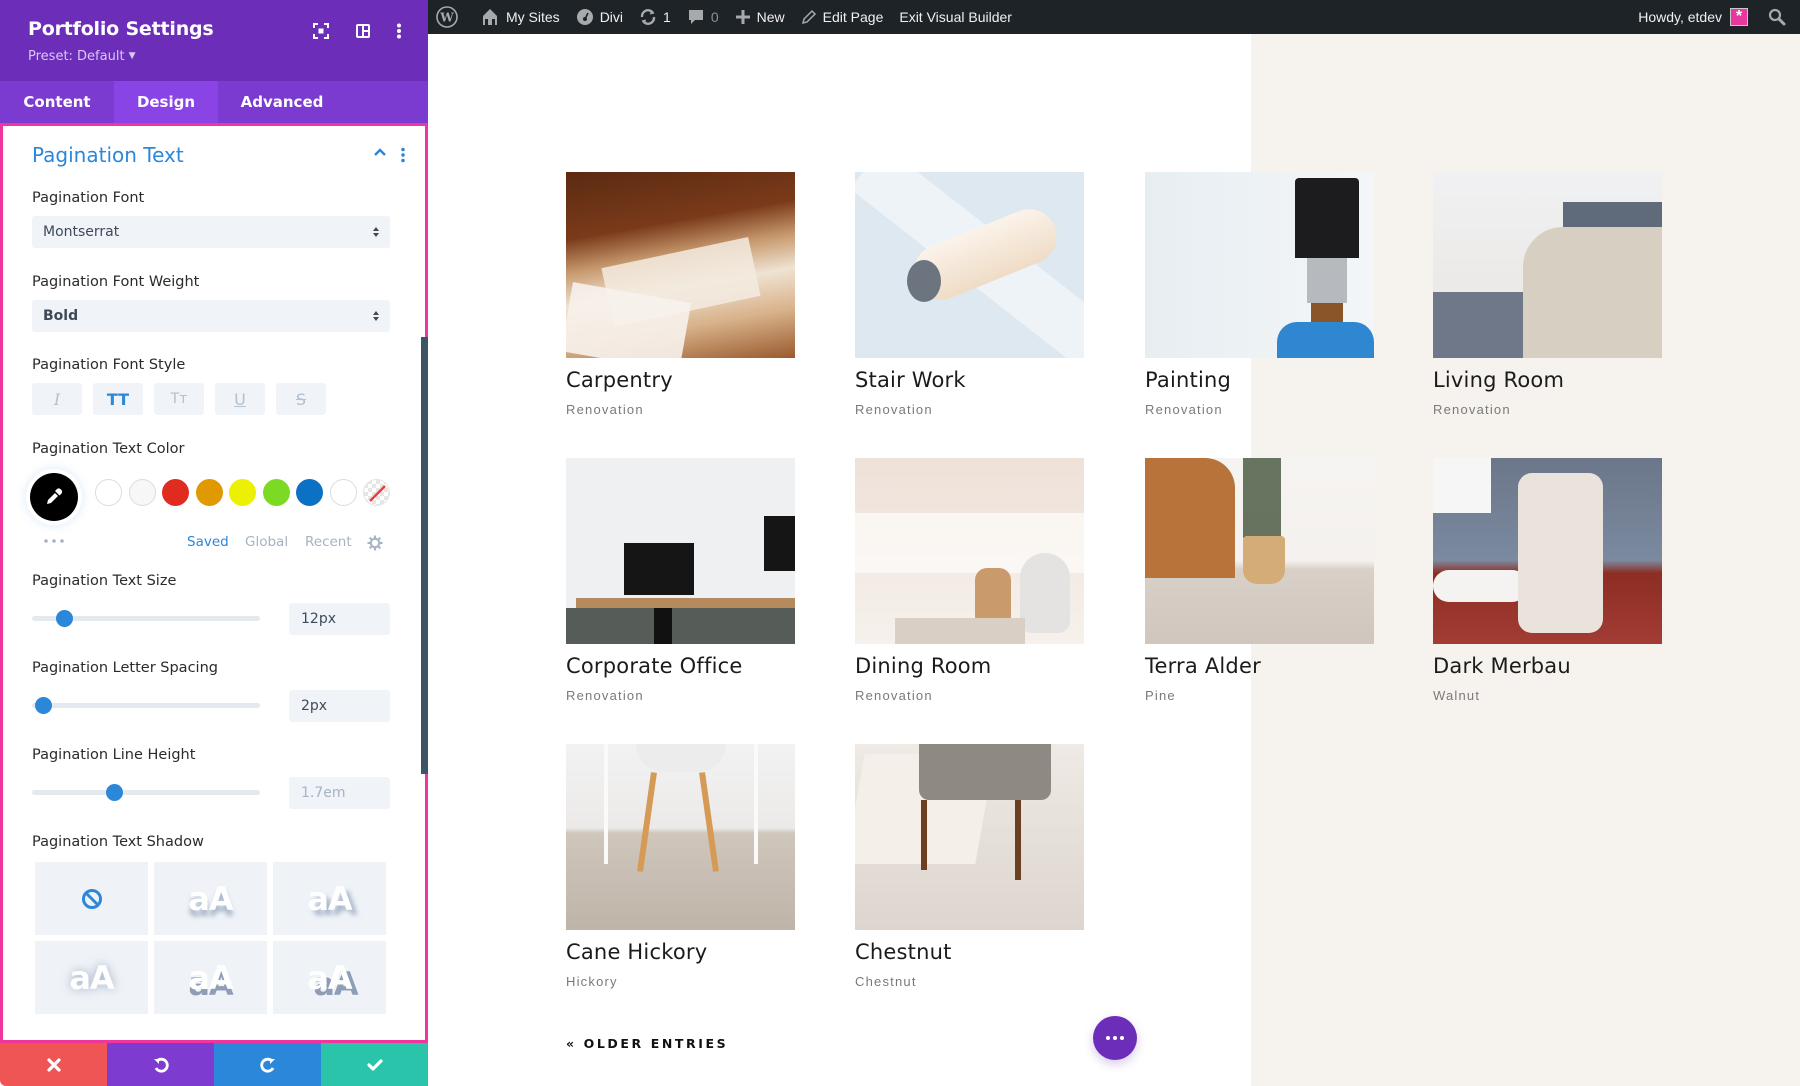 This screenshot has width=1800, height=1086. I want to click on shadow-preset-hard-offset: aA, so click(329, 977).